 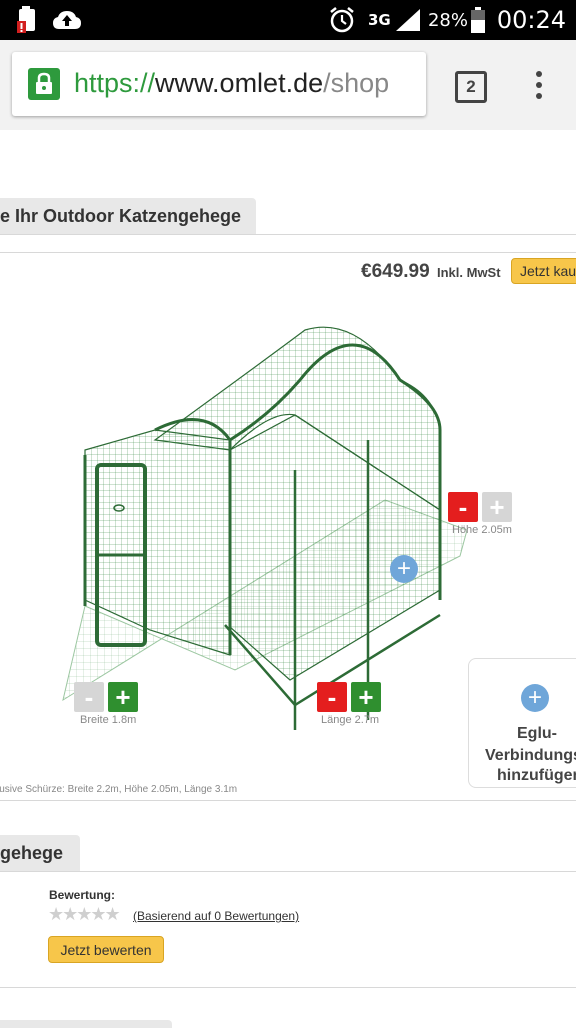 I want to click on url-scheme: https://, so click(x=115, y=83).